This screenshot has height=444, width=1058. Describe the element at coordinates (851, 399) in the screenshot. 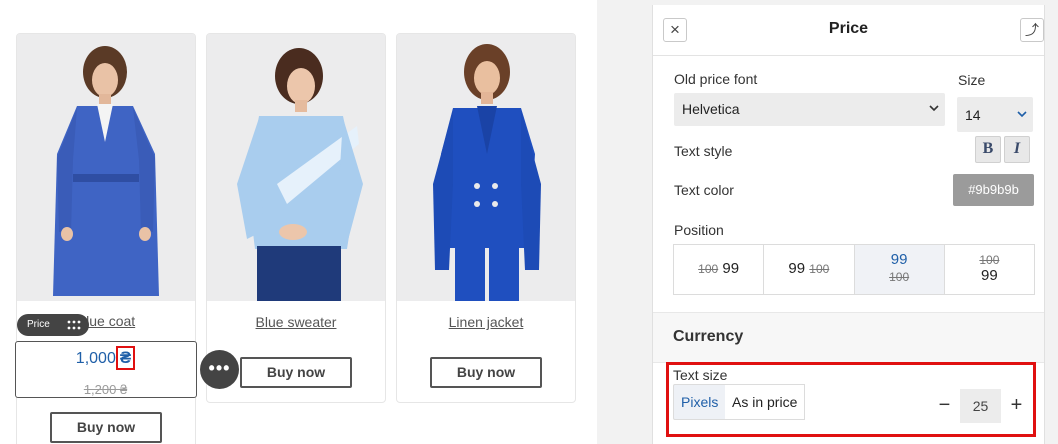

I see `text-size-highlight` at that location.